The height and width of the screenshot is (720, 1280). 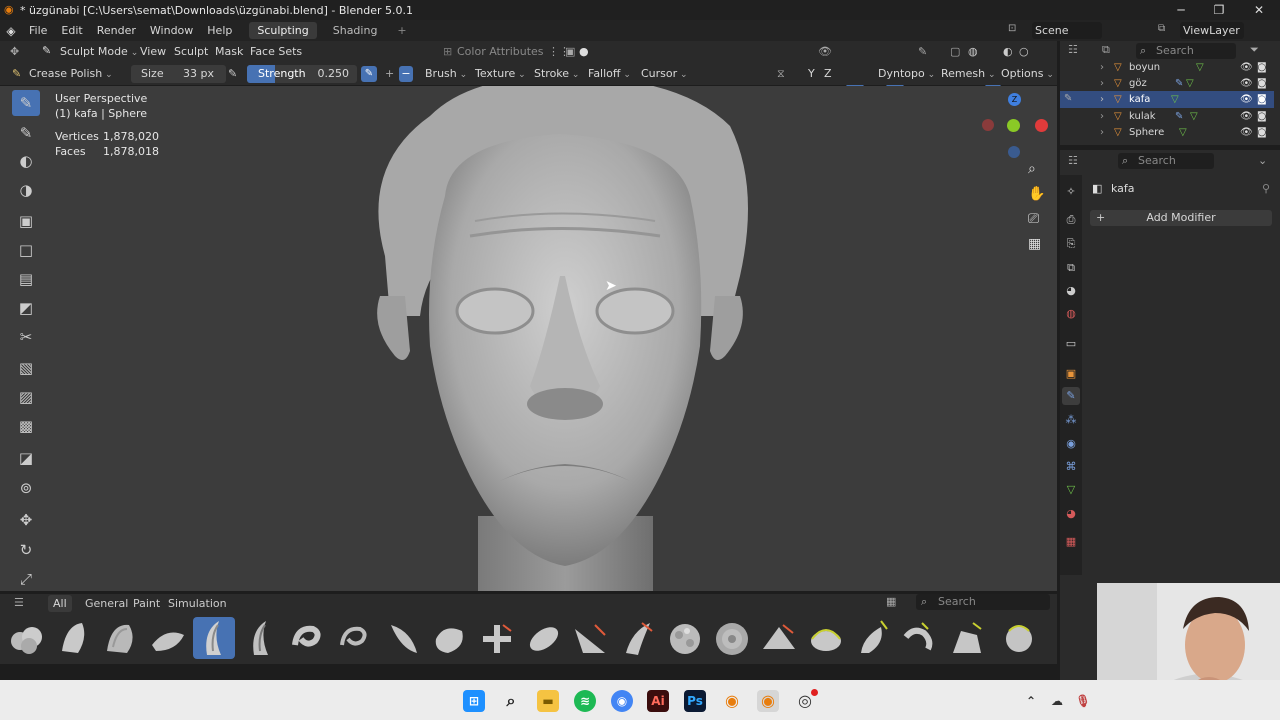 What do you see at coordinates (1071, 291) in the screenshot?
I see `scene-tab-icon: ◕` at bounding box center [1071, 291].